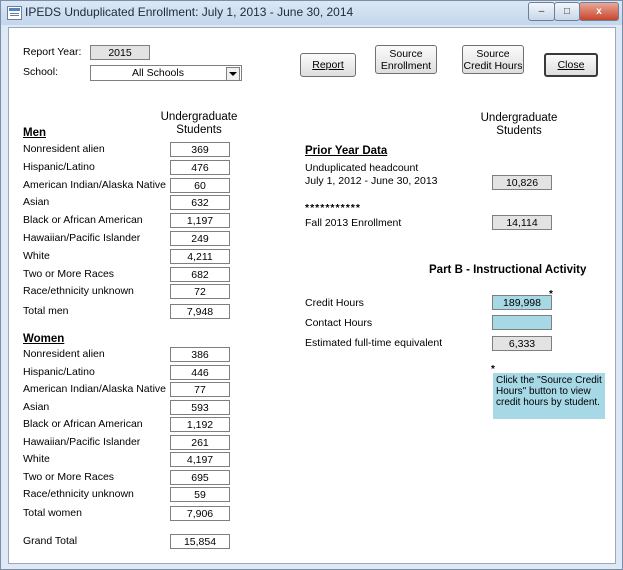  I want to click on credit-hours-asterisk: *, so click(551, 294).